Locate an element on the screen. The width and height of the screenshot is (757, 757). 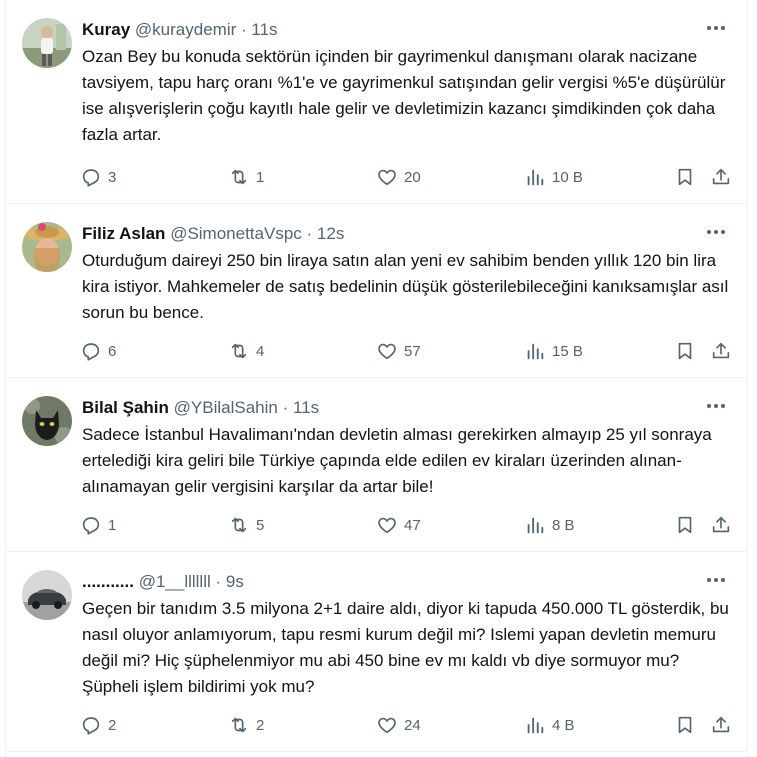
action-bar: 6 4 57 15 B is located at coordinates (405, 351).